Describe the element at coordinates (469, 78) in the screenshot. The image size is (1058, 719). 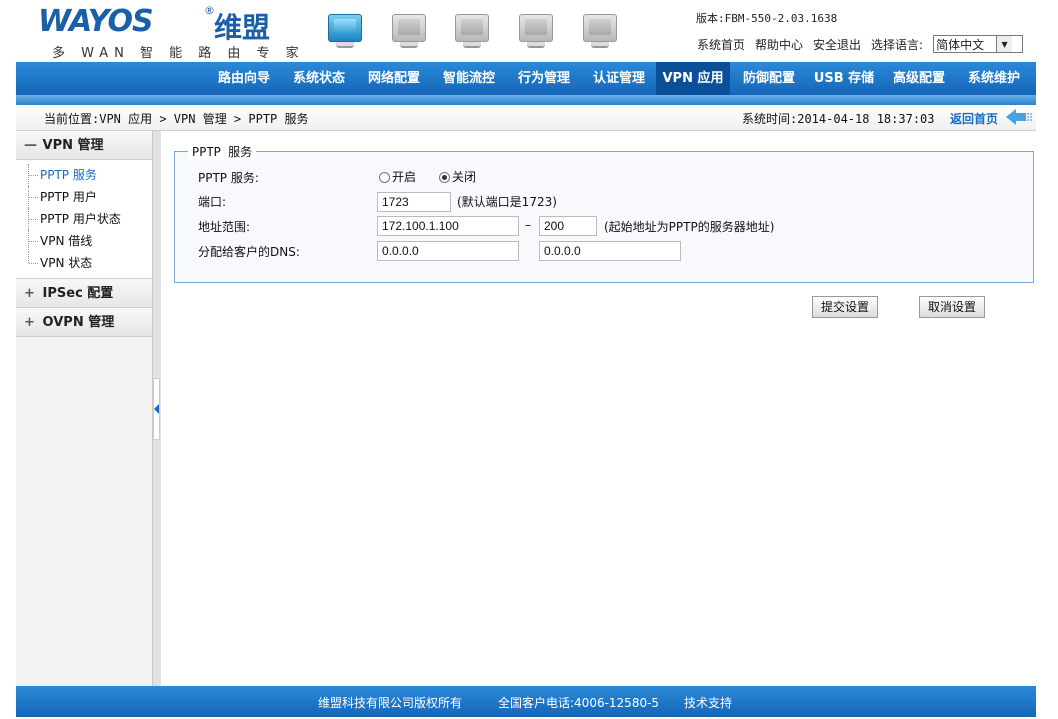
I see `nav-item-traffic-control: 智能流控` at that location.